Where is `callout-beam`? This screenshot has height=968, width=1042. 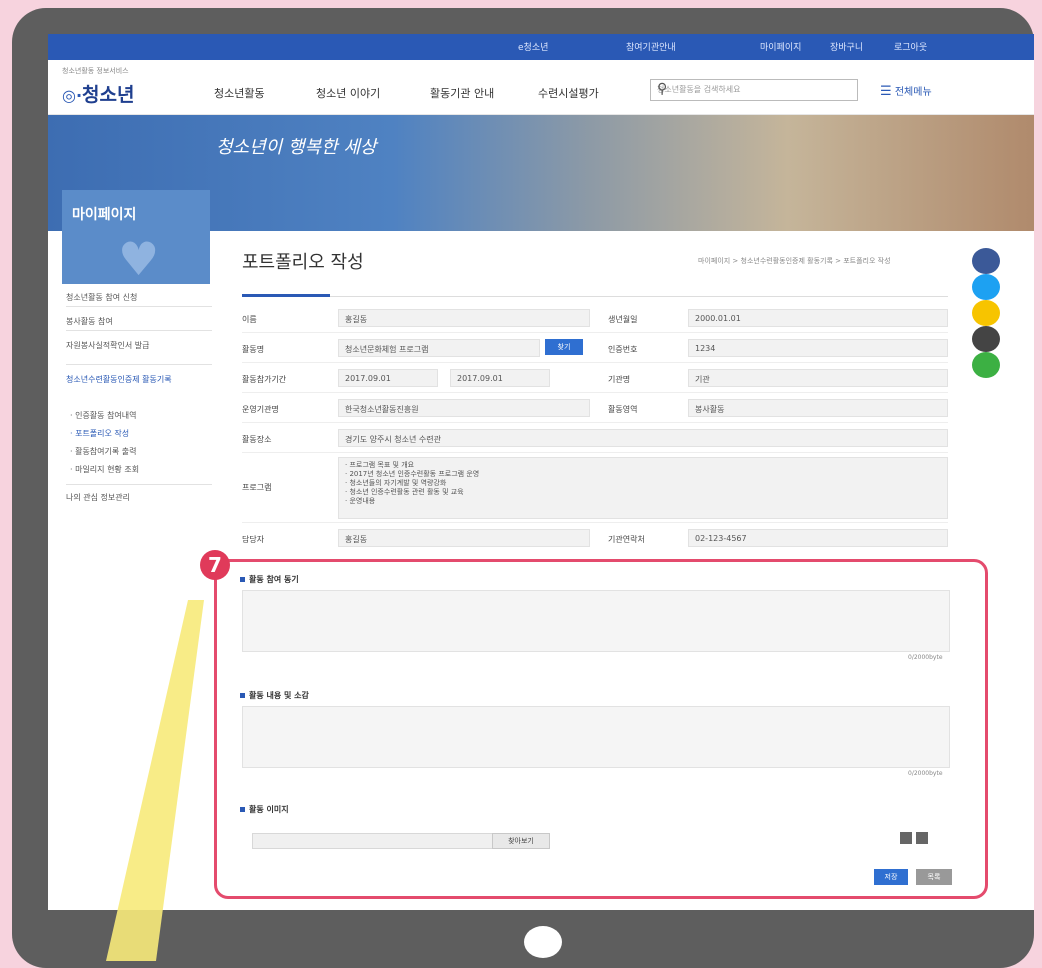
callout-beam is located at coordinates (155, 780).